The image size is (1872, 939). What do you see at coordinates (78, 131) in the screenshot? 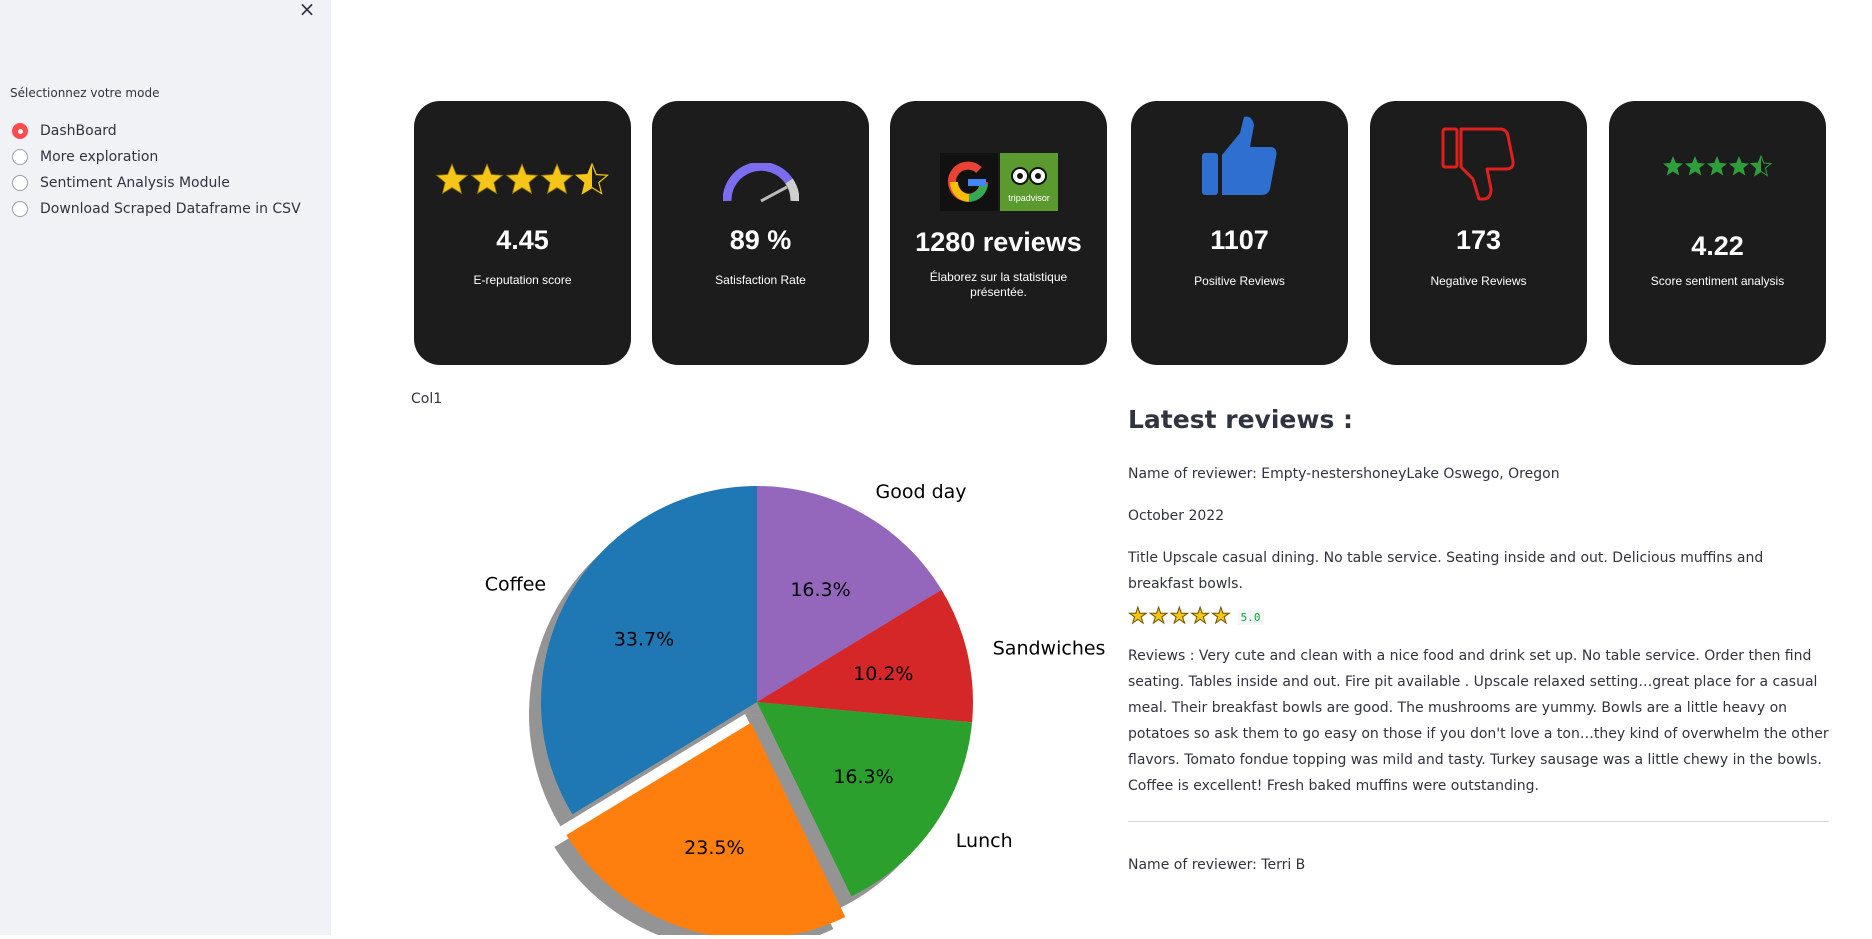
I see `radio-option-label: DashBoard` at bounding box center [78, 131].